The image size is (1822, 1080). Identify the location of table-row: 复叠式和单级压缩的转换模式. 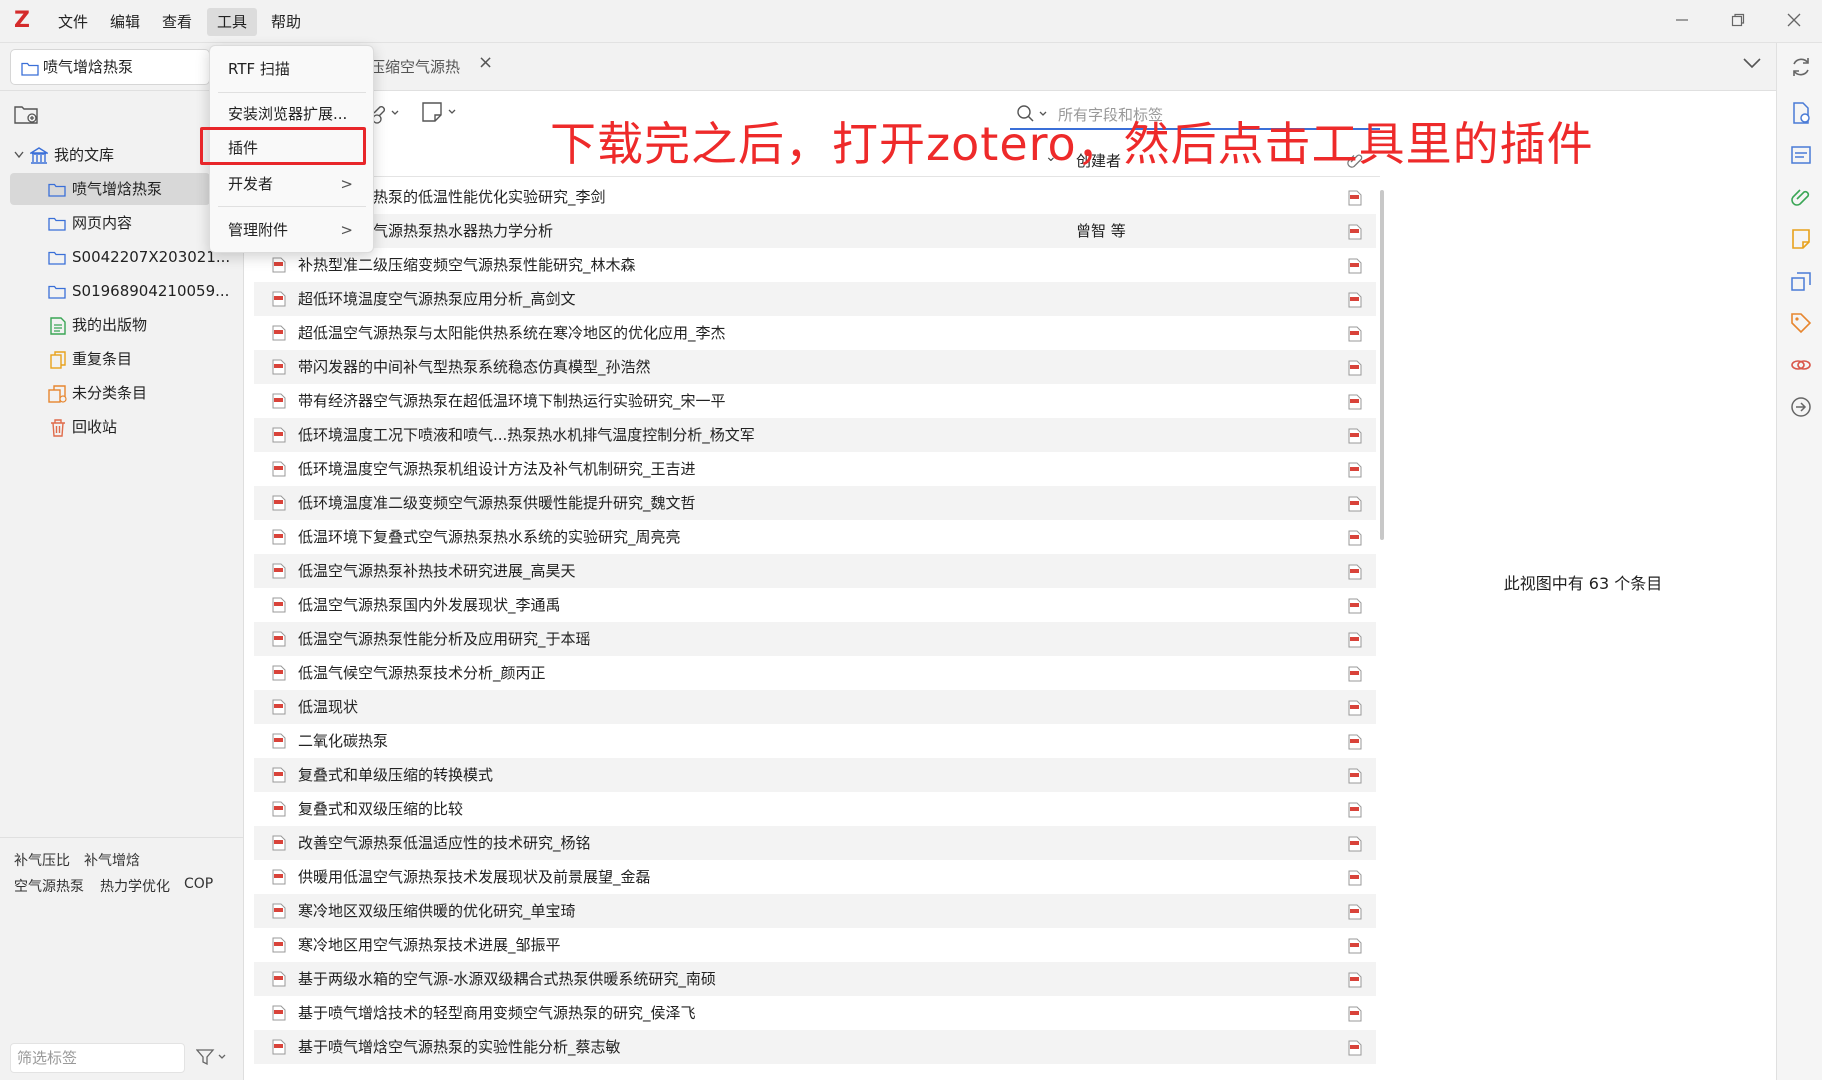
(815, 775).